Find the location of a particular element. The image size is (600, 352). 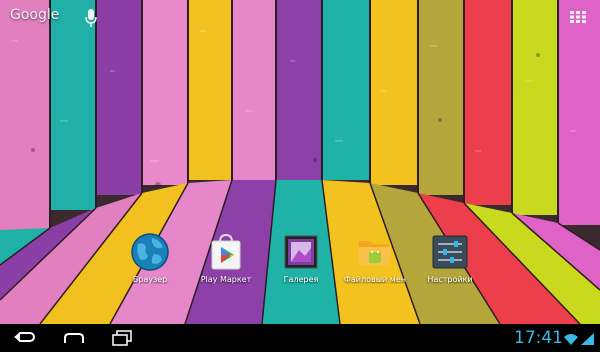

browser-shortcut: Браузер is located at coordinates (150, 258).